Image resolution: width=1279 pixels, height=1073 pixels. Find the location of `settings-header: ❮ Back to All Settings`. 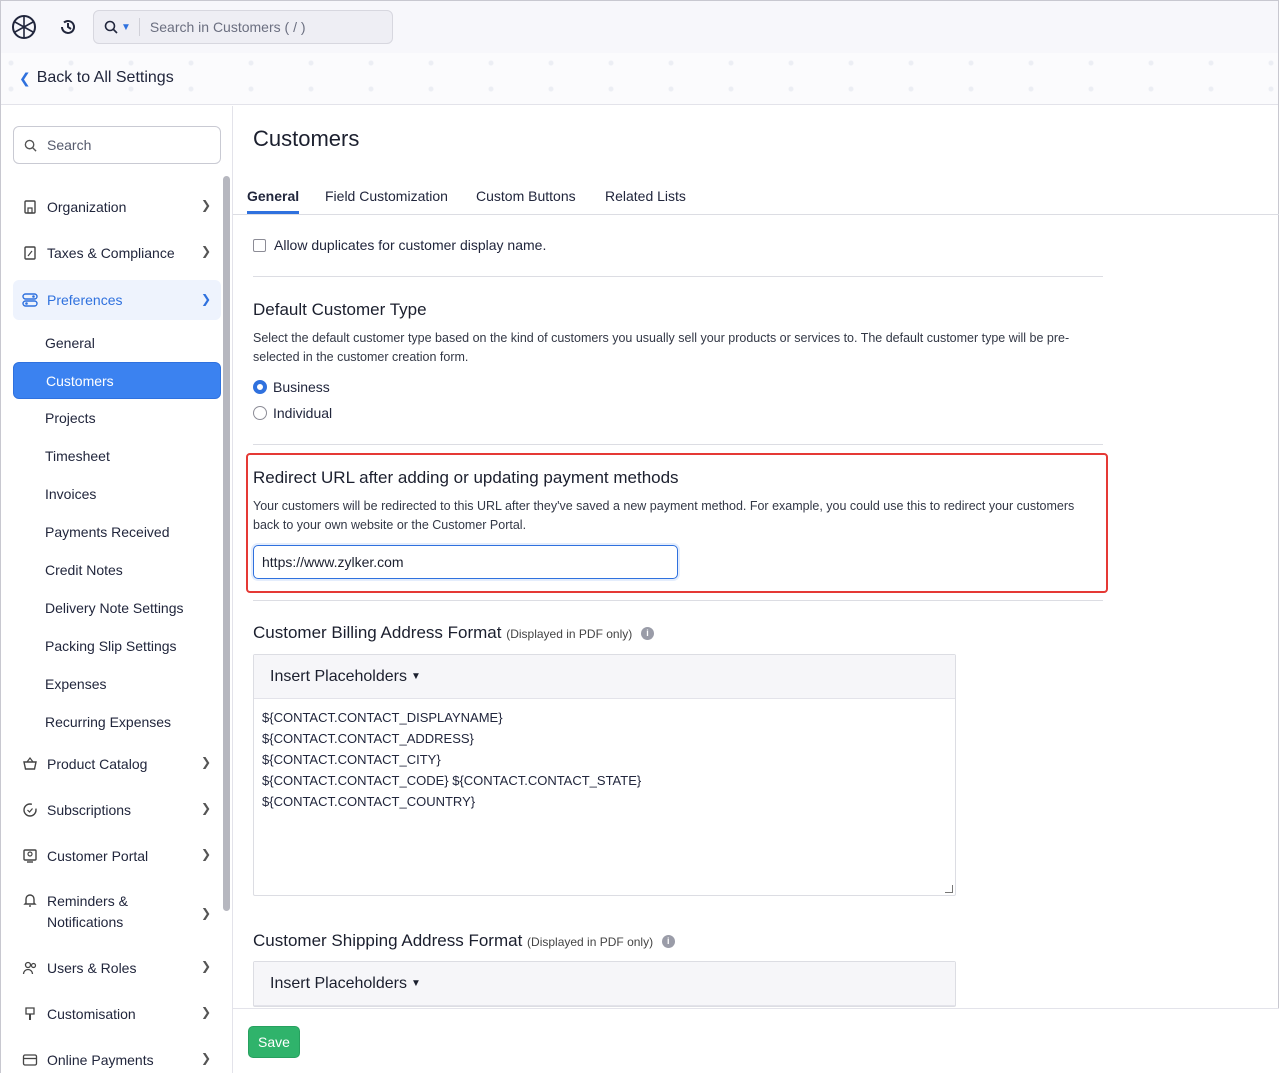

settings-header: ❮ Back to All Settings is located at coordinates (639, 79).